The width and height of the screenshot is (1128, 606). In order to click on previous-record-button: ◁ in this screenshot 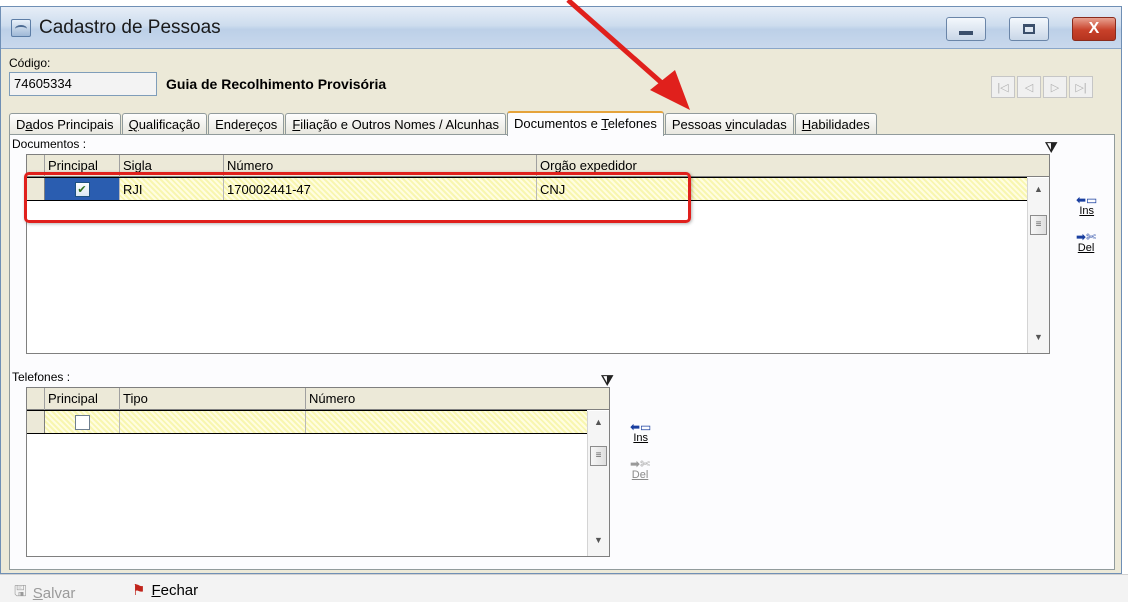, I will do `click(1029, 87)`.